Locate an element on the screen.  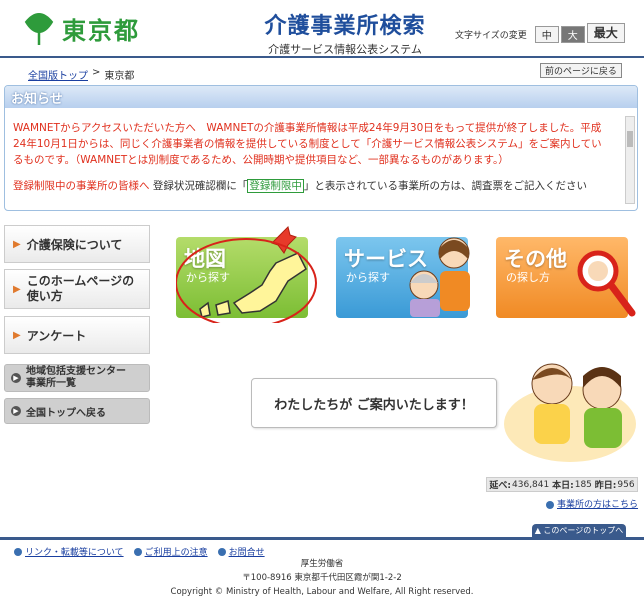
tokyo-logo: 東京都 is located at coordinates (81, 28).